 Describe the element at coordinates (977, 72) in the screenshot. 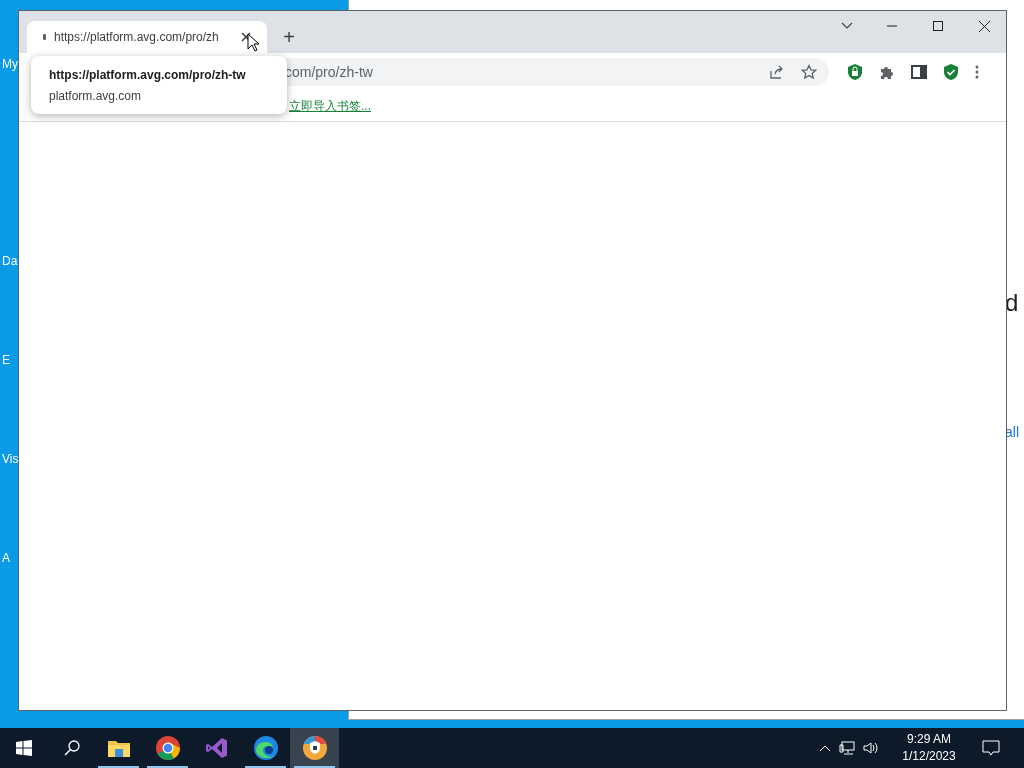

I see `more-icon` at that location.